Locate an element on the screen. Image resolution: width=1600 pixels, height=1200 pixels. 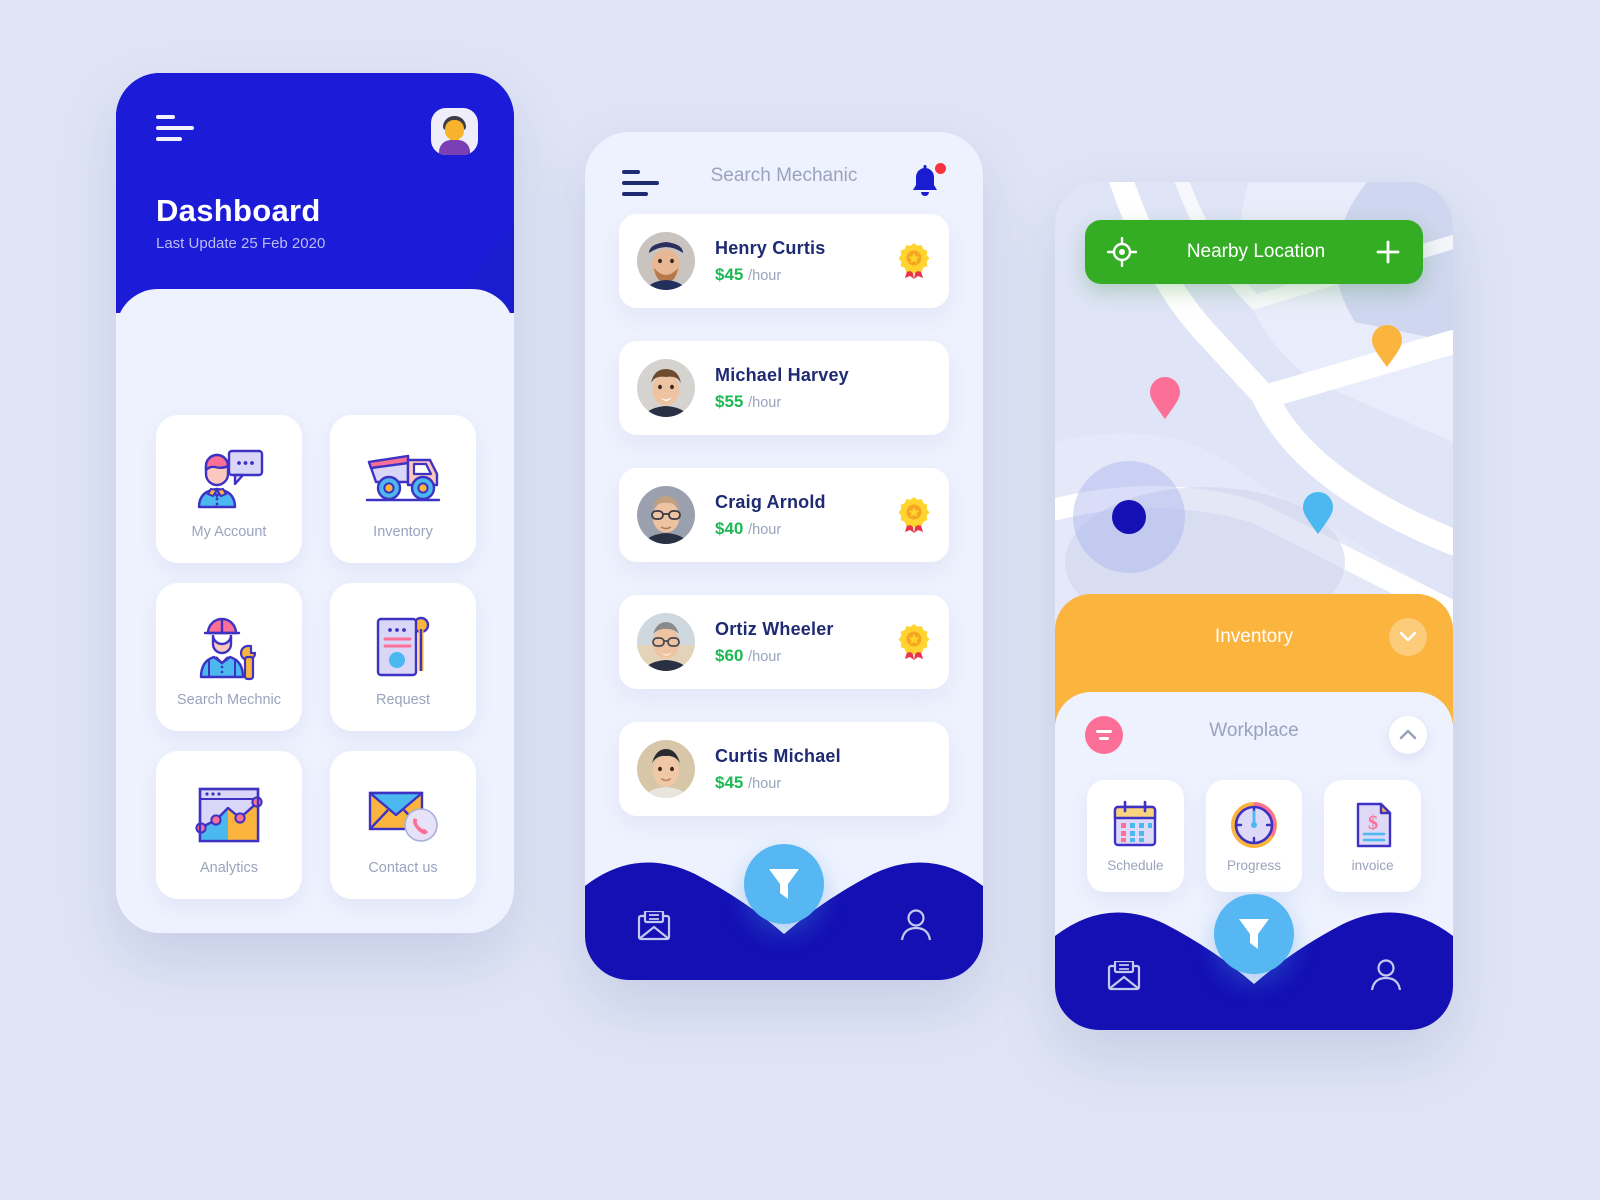
tile-label: invoice is located at coordinates (1372, 865).